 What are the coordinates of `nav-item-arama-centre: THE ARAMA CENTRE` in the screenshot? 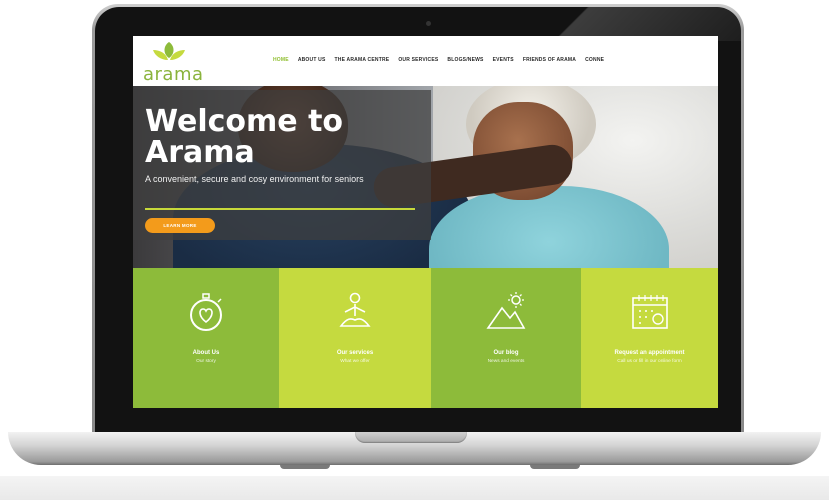 It's located at (362, 60).